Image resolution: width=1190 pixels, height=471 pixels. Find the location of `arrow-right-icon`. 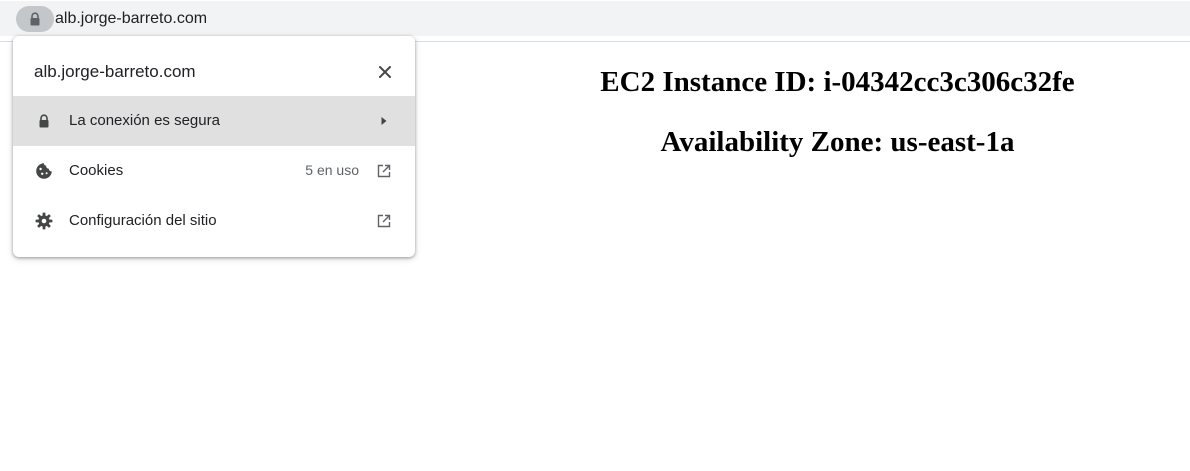

arrow-right-icon is located at coordinates (384, 121).